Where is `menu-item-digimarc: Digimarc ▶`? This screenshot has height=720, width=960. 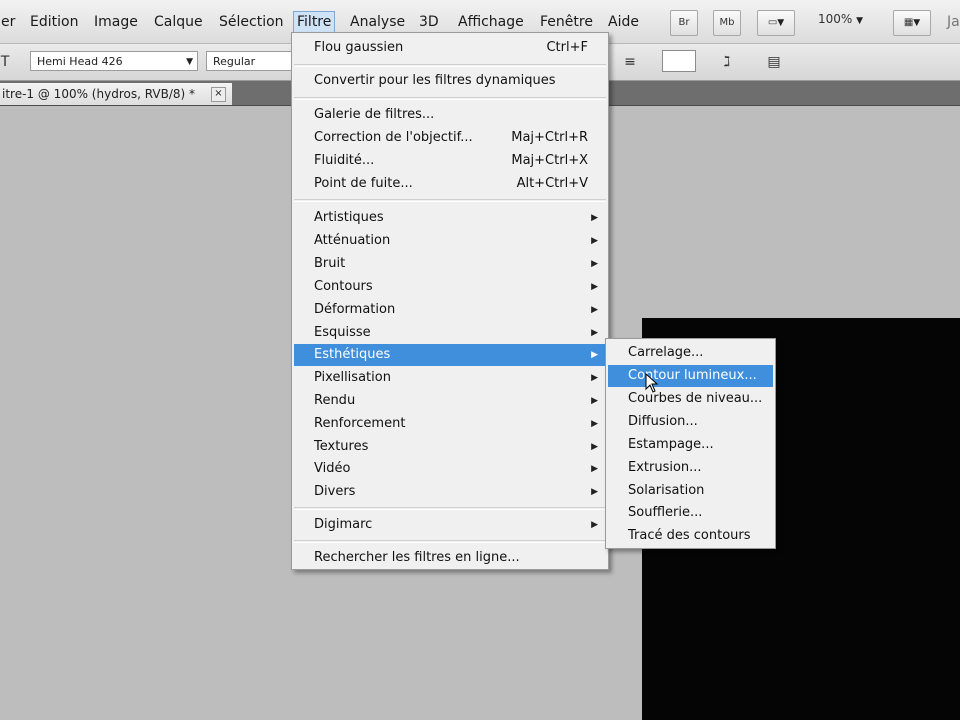
menu-item-digimarc: Digimarc ▶ is located at coordinates (450, 525).